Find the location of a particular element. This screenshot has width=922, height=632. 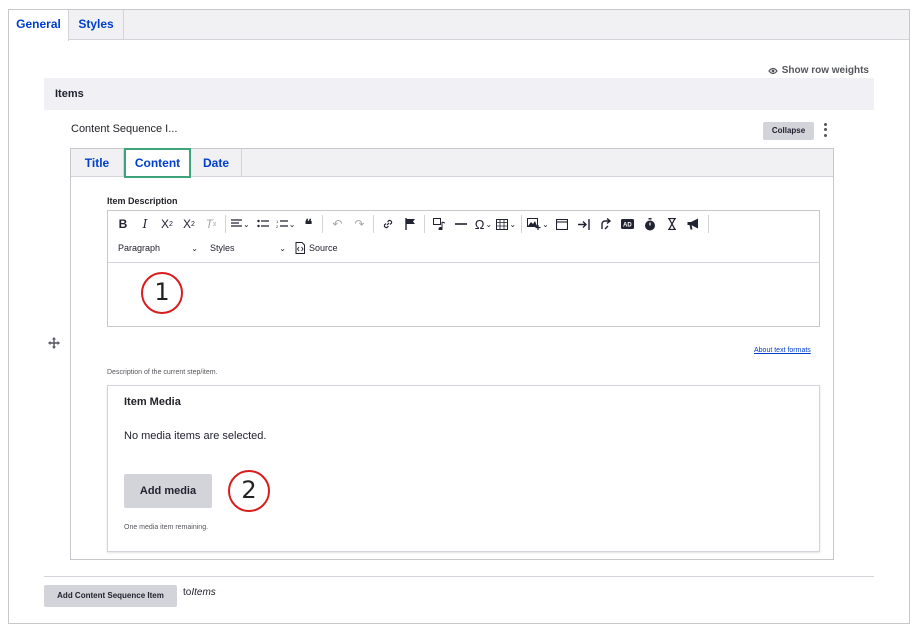

about-text-formats-link: About text formats is located at coordinates (782, 350).